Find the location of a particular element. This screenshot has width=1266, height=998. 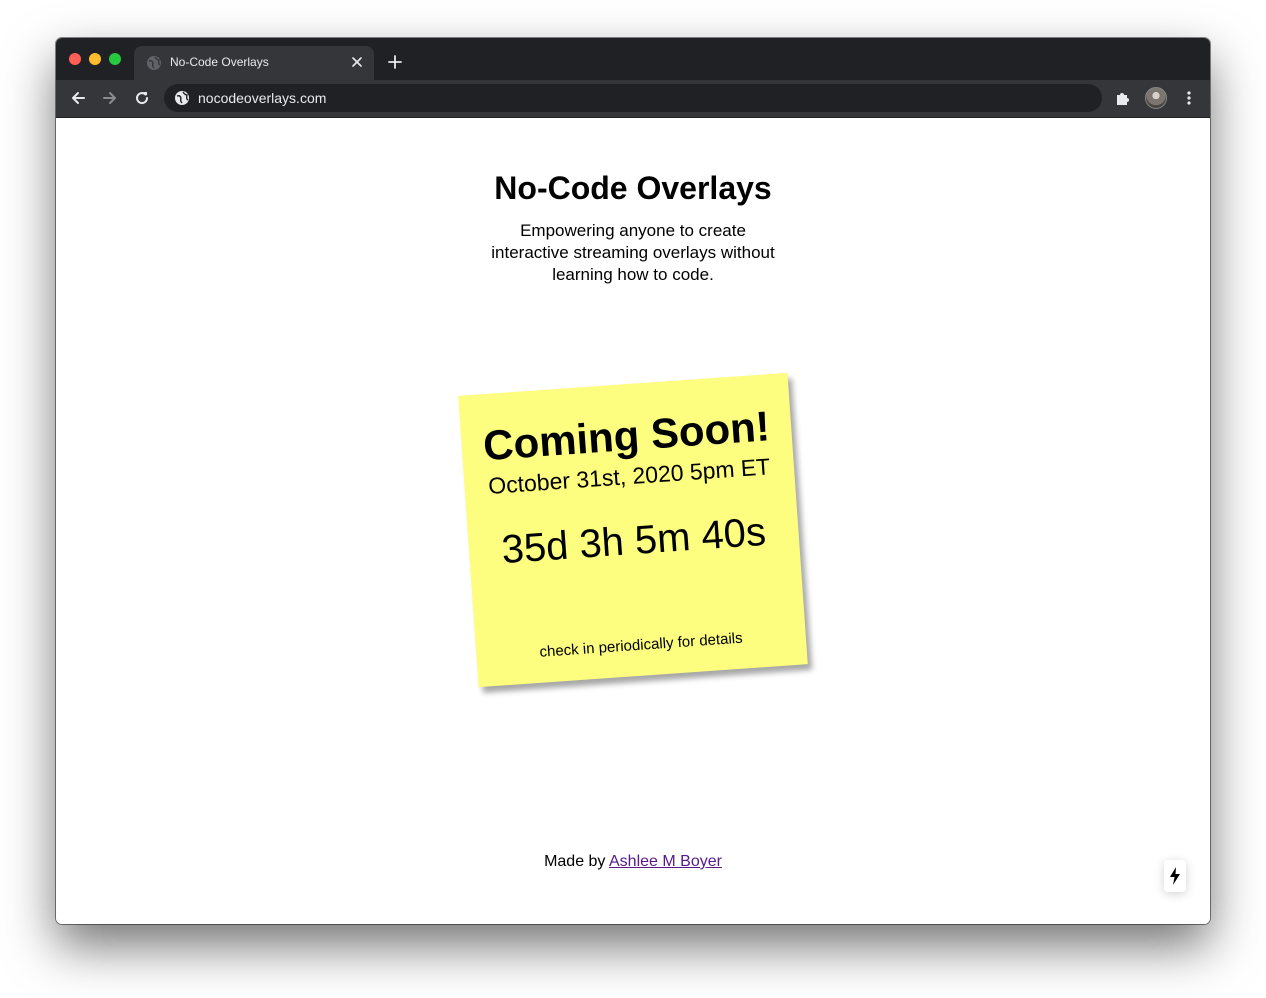

page-title: No-Code Overlays is located at coordinates (633, 188).